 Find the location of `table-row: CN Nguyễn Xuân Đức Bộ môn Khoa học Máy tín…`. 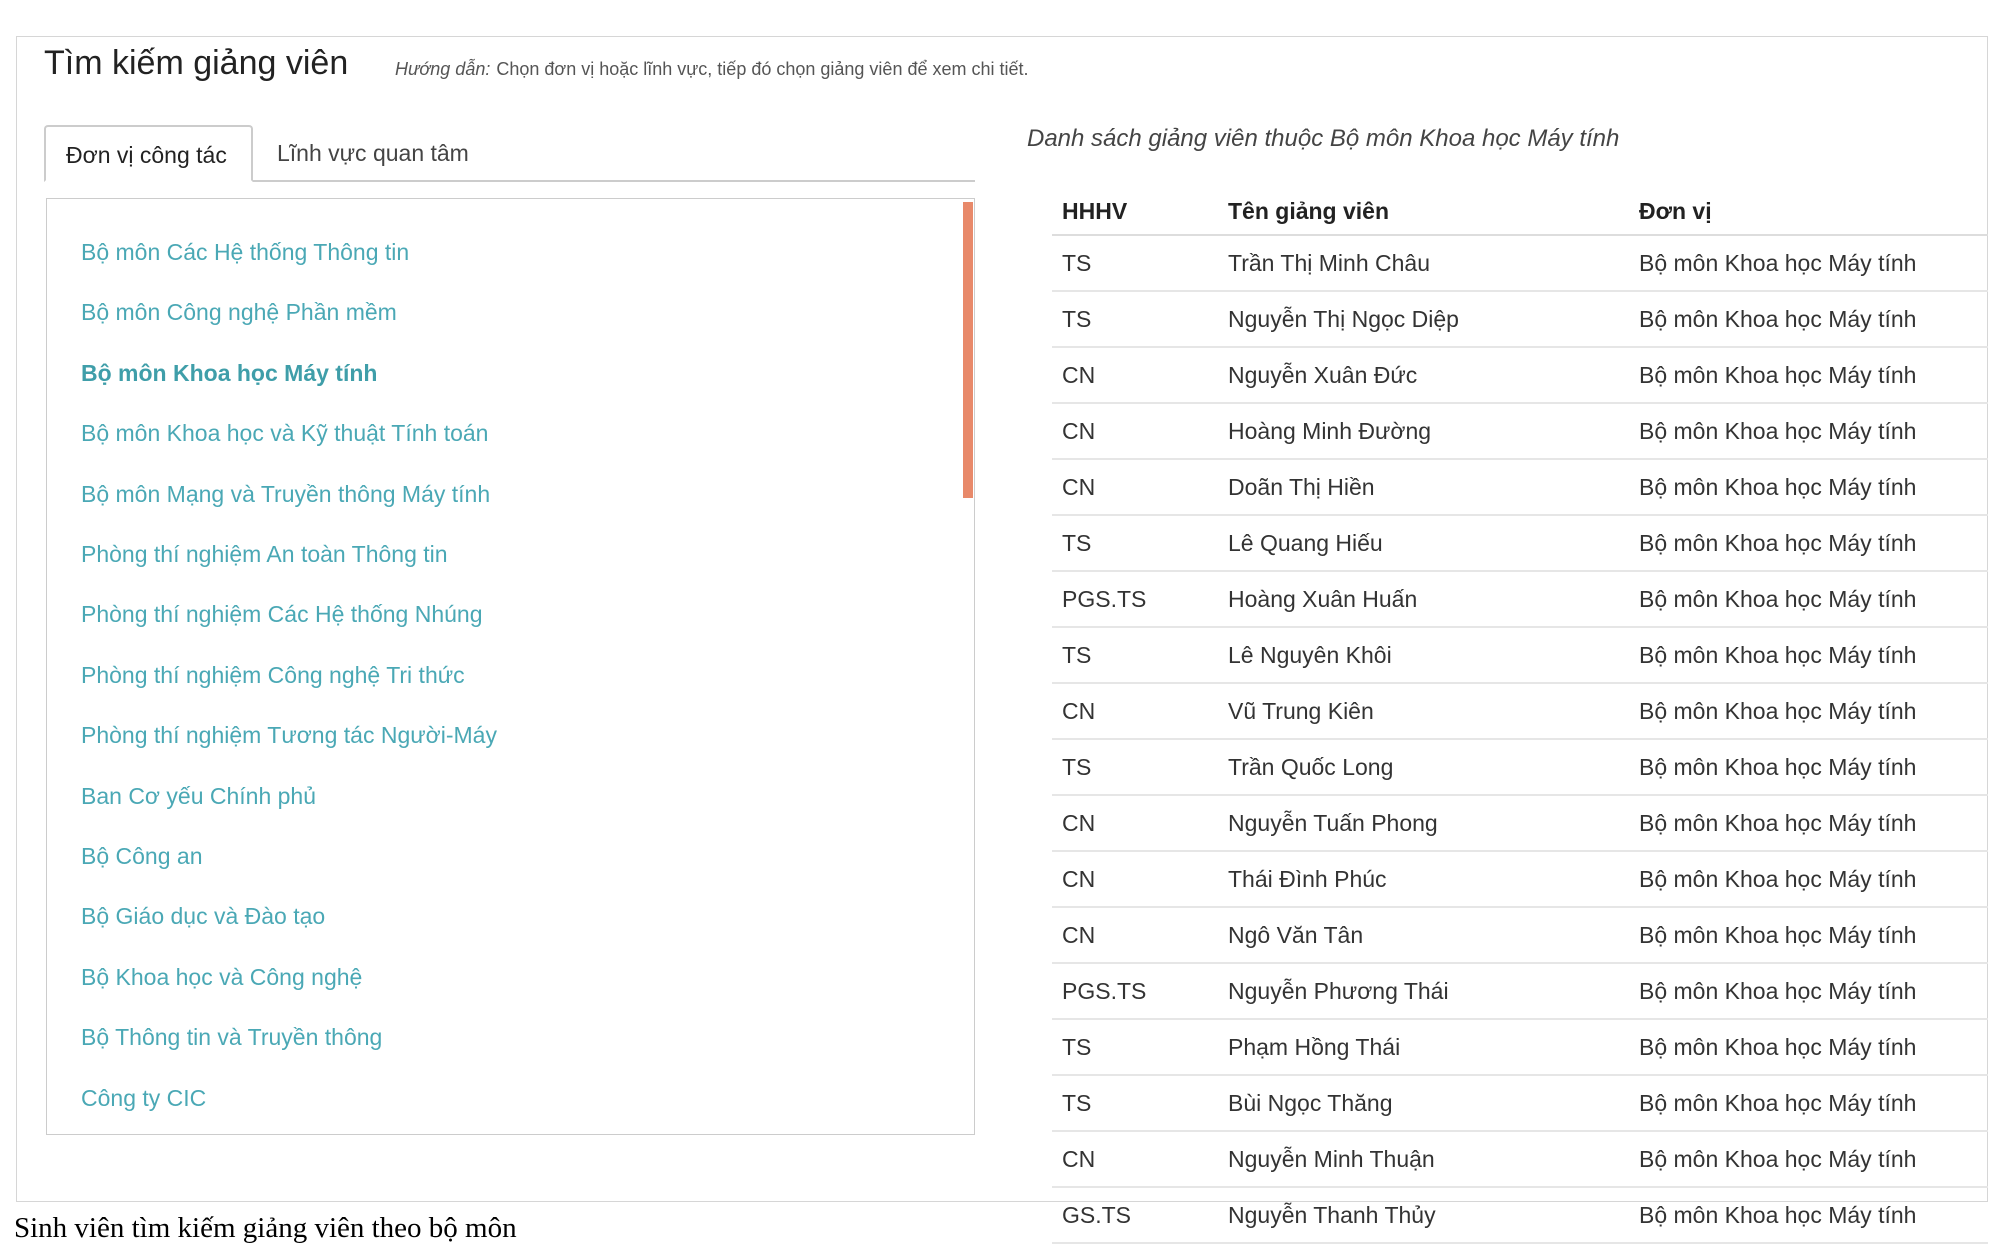

table-row: CN Nguyễn Xuân Đức Bộ môn Khoa học Máy tín… is located at coordinates (1520, 376).